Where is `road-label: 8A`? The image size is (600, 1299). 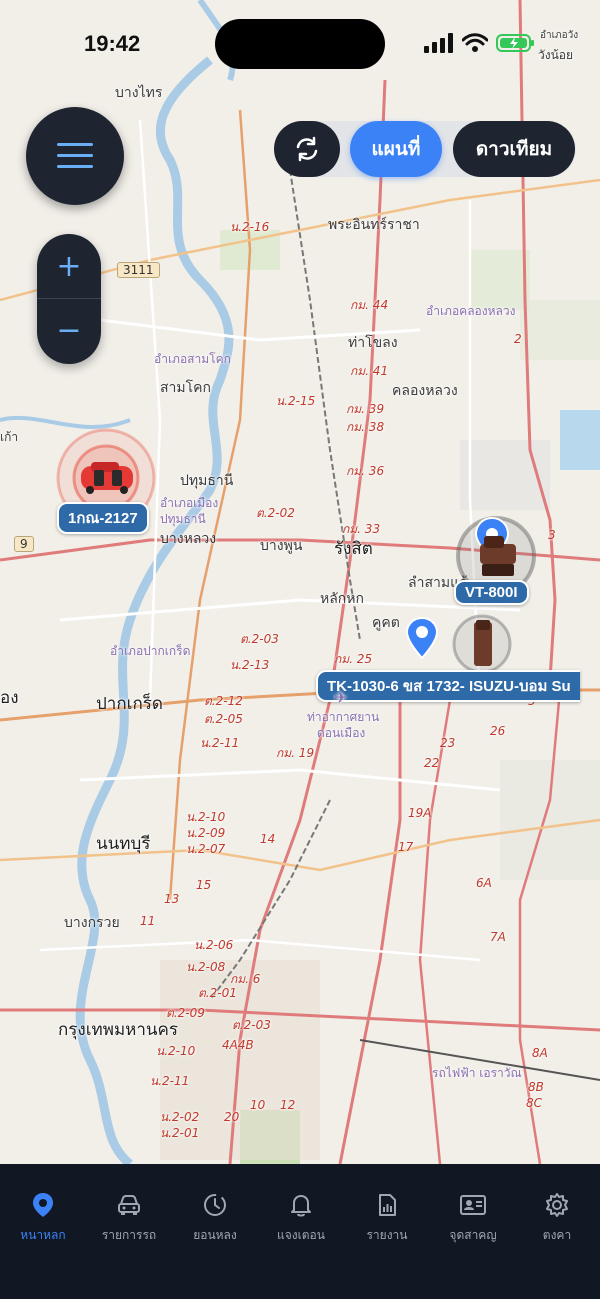 road-label: 8A is located at coordinates (540, 1053).